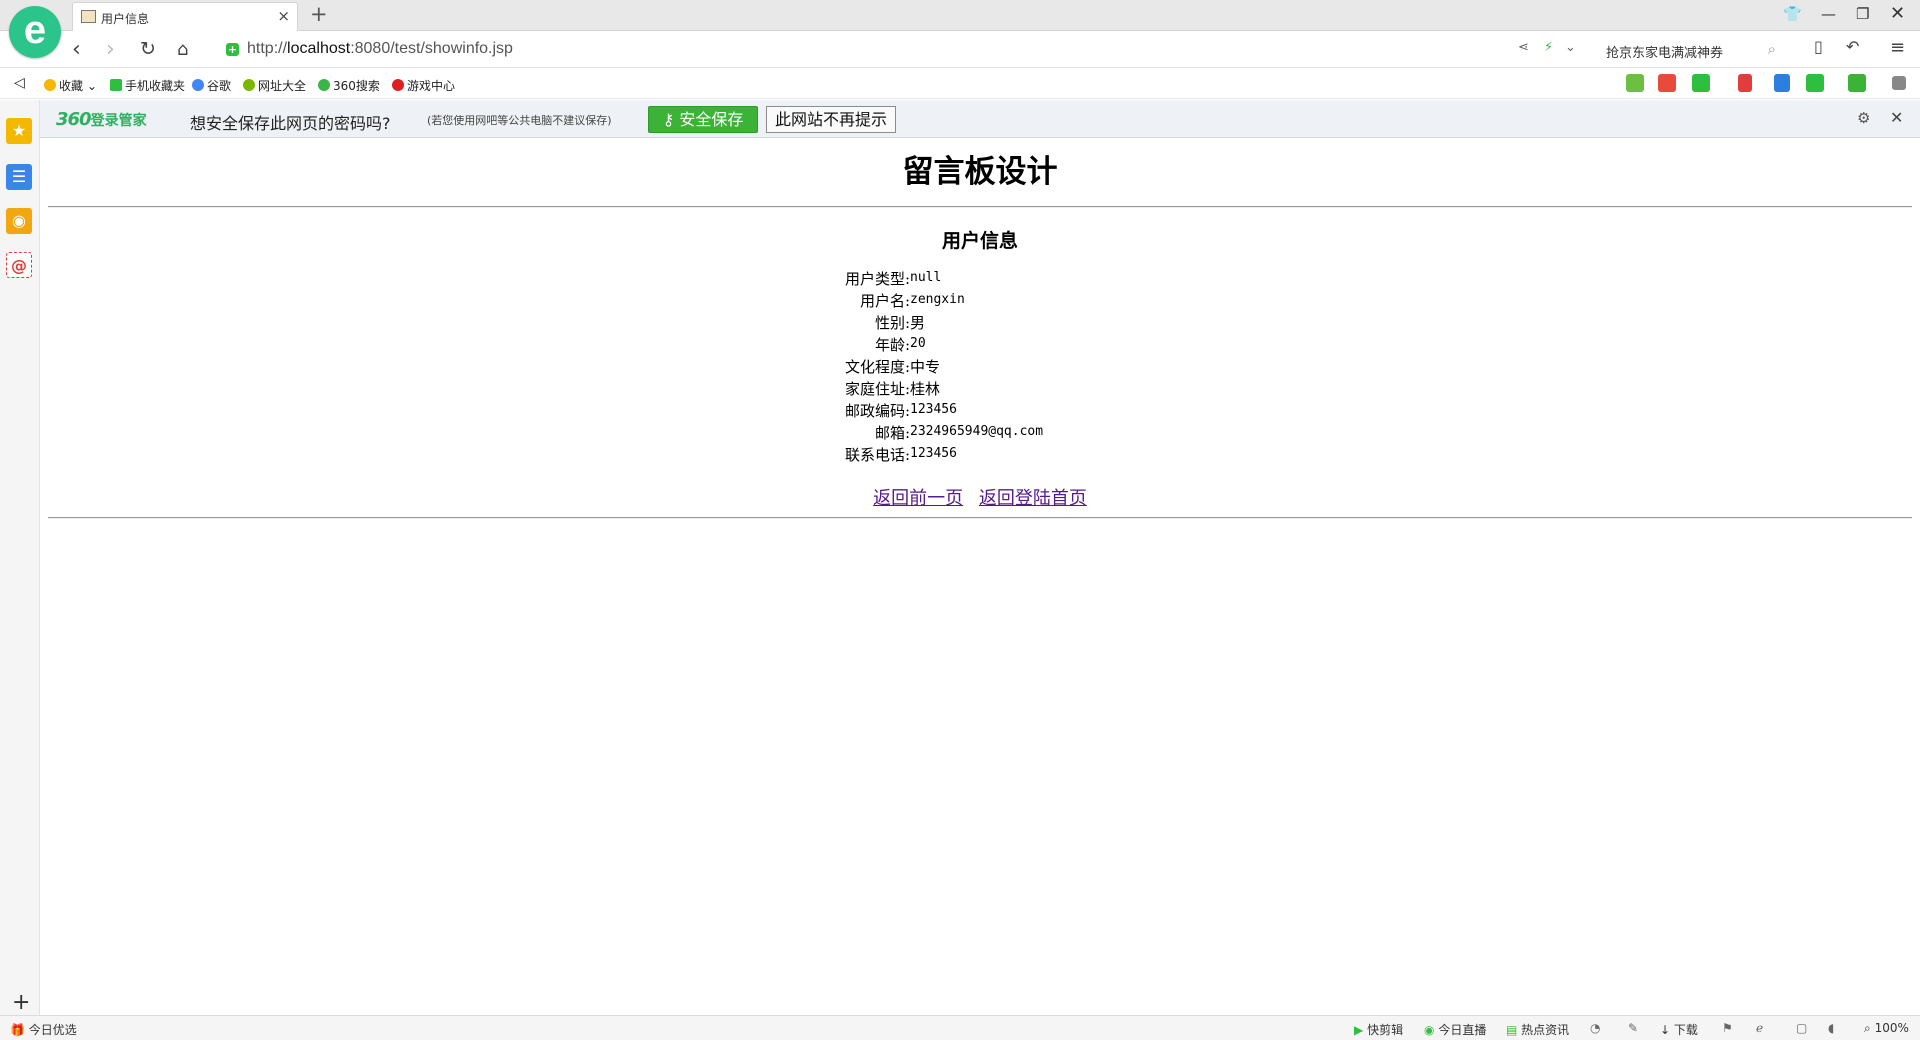  What do you see at coordinates (283, 16) in the screenshot?
I see `tab-close-icon: ×` at bounding box center [283, 16].